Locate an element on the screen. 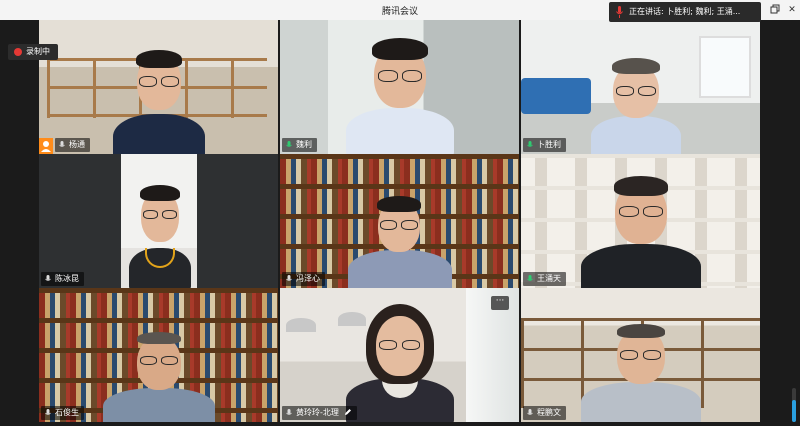  video-tile: 程鹏文 is located at coordinates (640, 355).